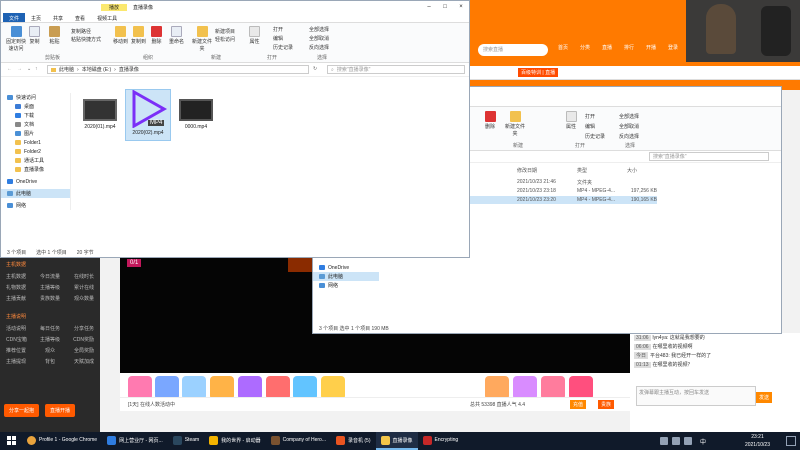  What do you see at coordinates (563, 47) in the screenshot?
I see `stream-nav-home: 首页` at bounding box center [563, 47].